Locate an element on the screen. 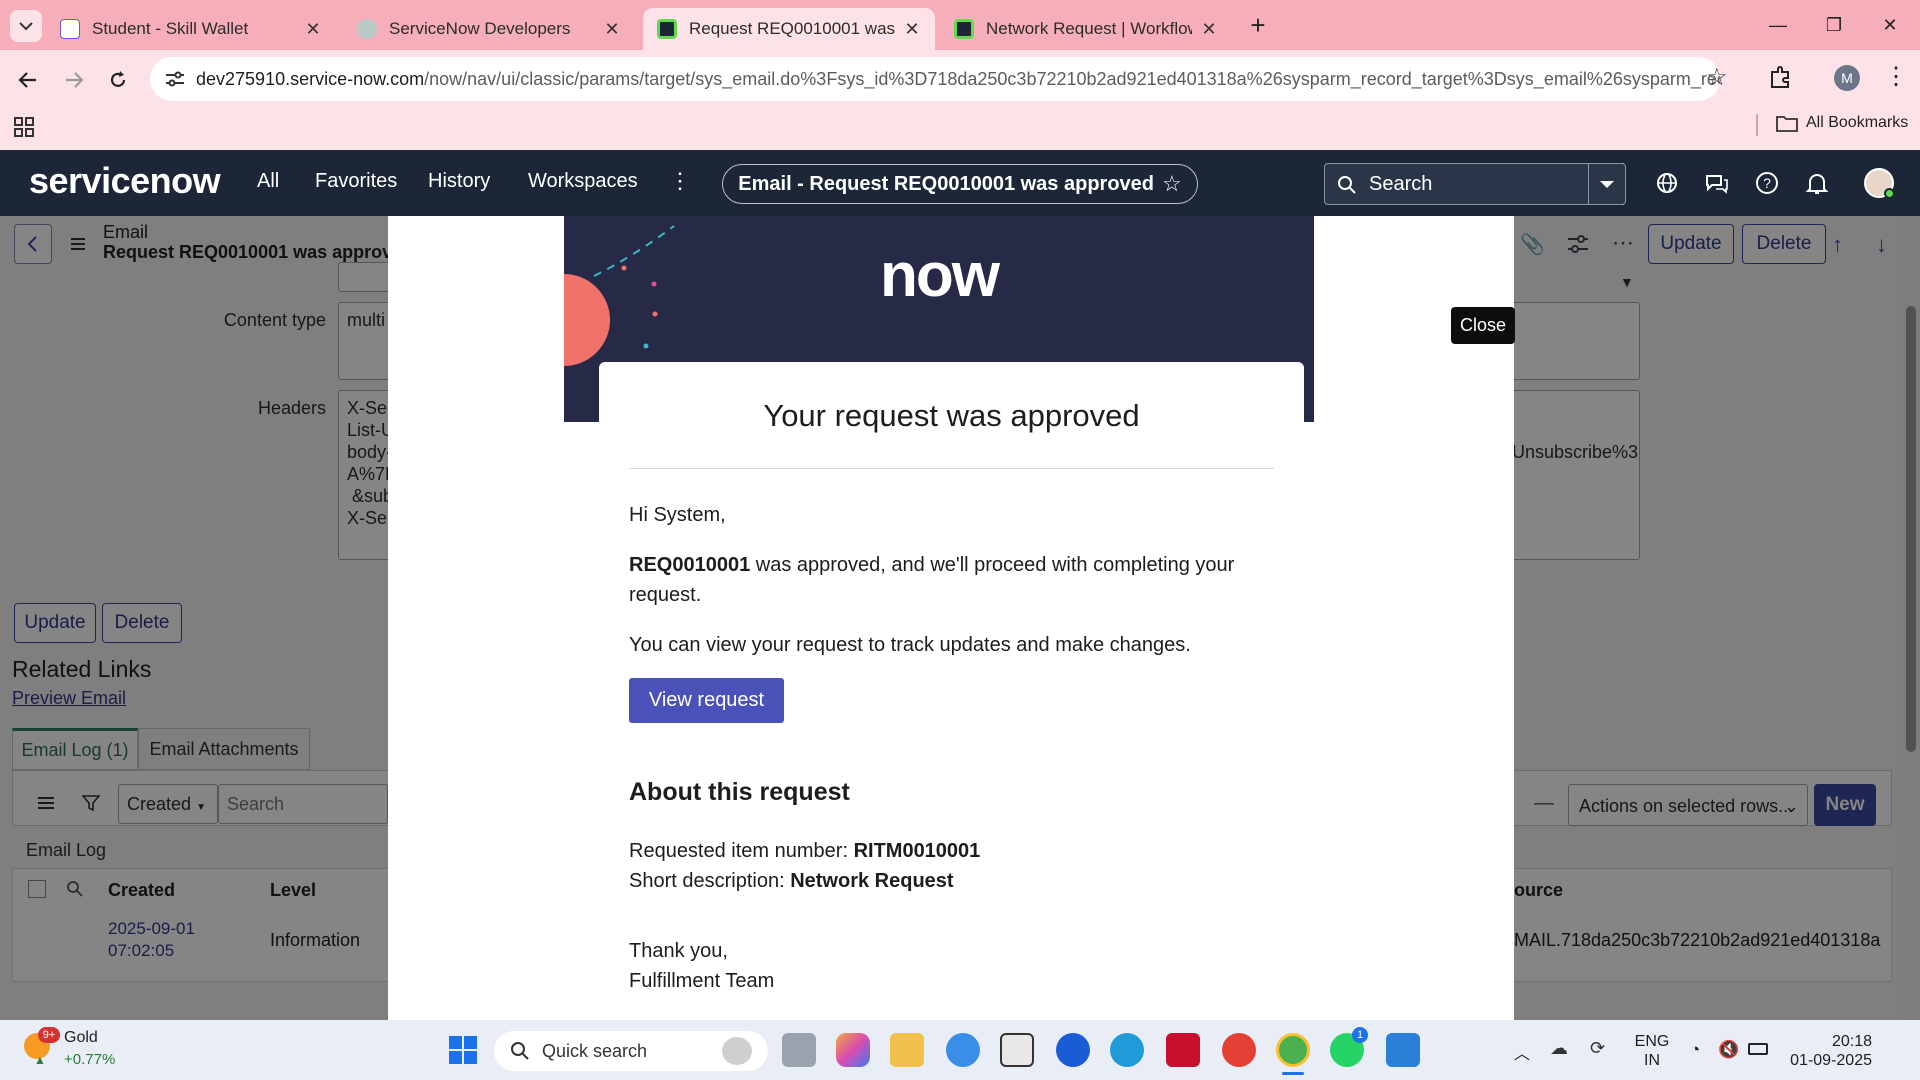 This screenshot has height=1080, width=1920. new-tab-button: + is located at coordinates (1258, 26).